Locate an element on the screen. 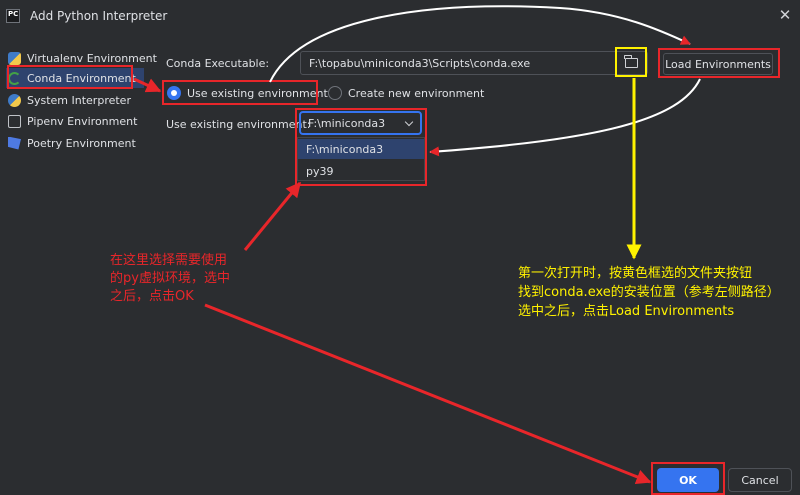  cancel-button: Cancel is located at coordinates (760, 480).